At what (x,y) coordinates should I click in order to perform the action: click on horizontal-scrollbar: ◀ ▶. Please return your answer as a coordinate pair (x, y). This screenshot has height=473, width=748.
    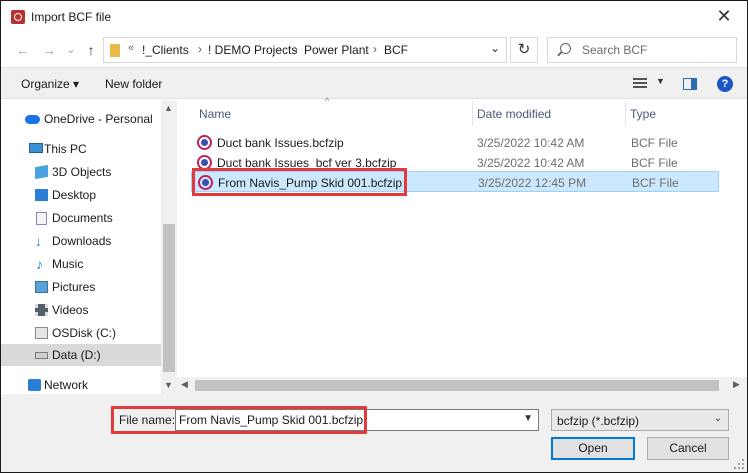
    Looking at the image, I should click on (462, 385).